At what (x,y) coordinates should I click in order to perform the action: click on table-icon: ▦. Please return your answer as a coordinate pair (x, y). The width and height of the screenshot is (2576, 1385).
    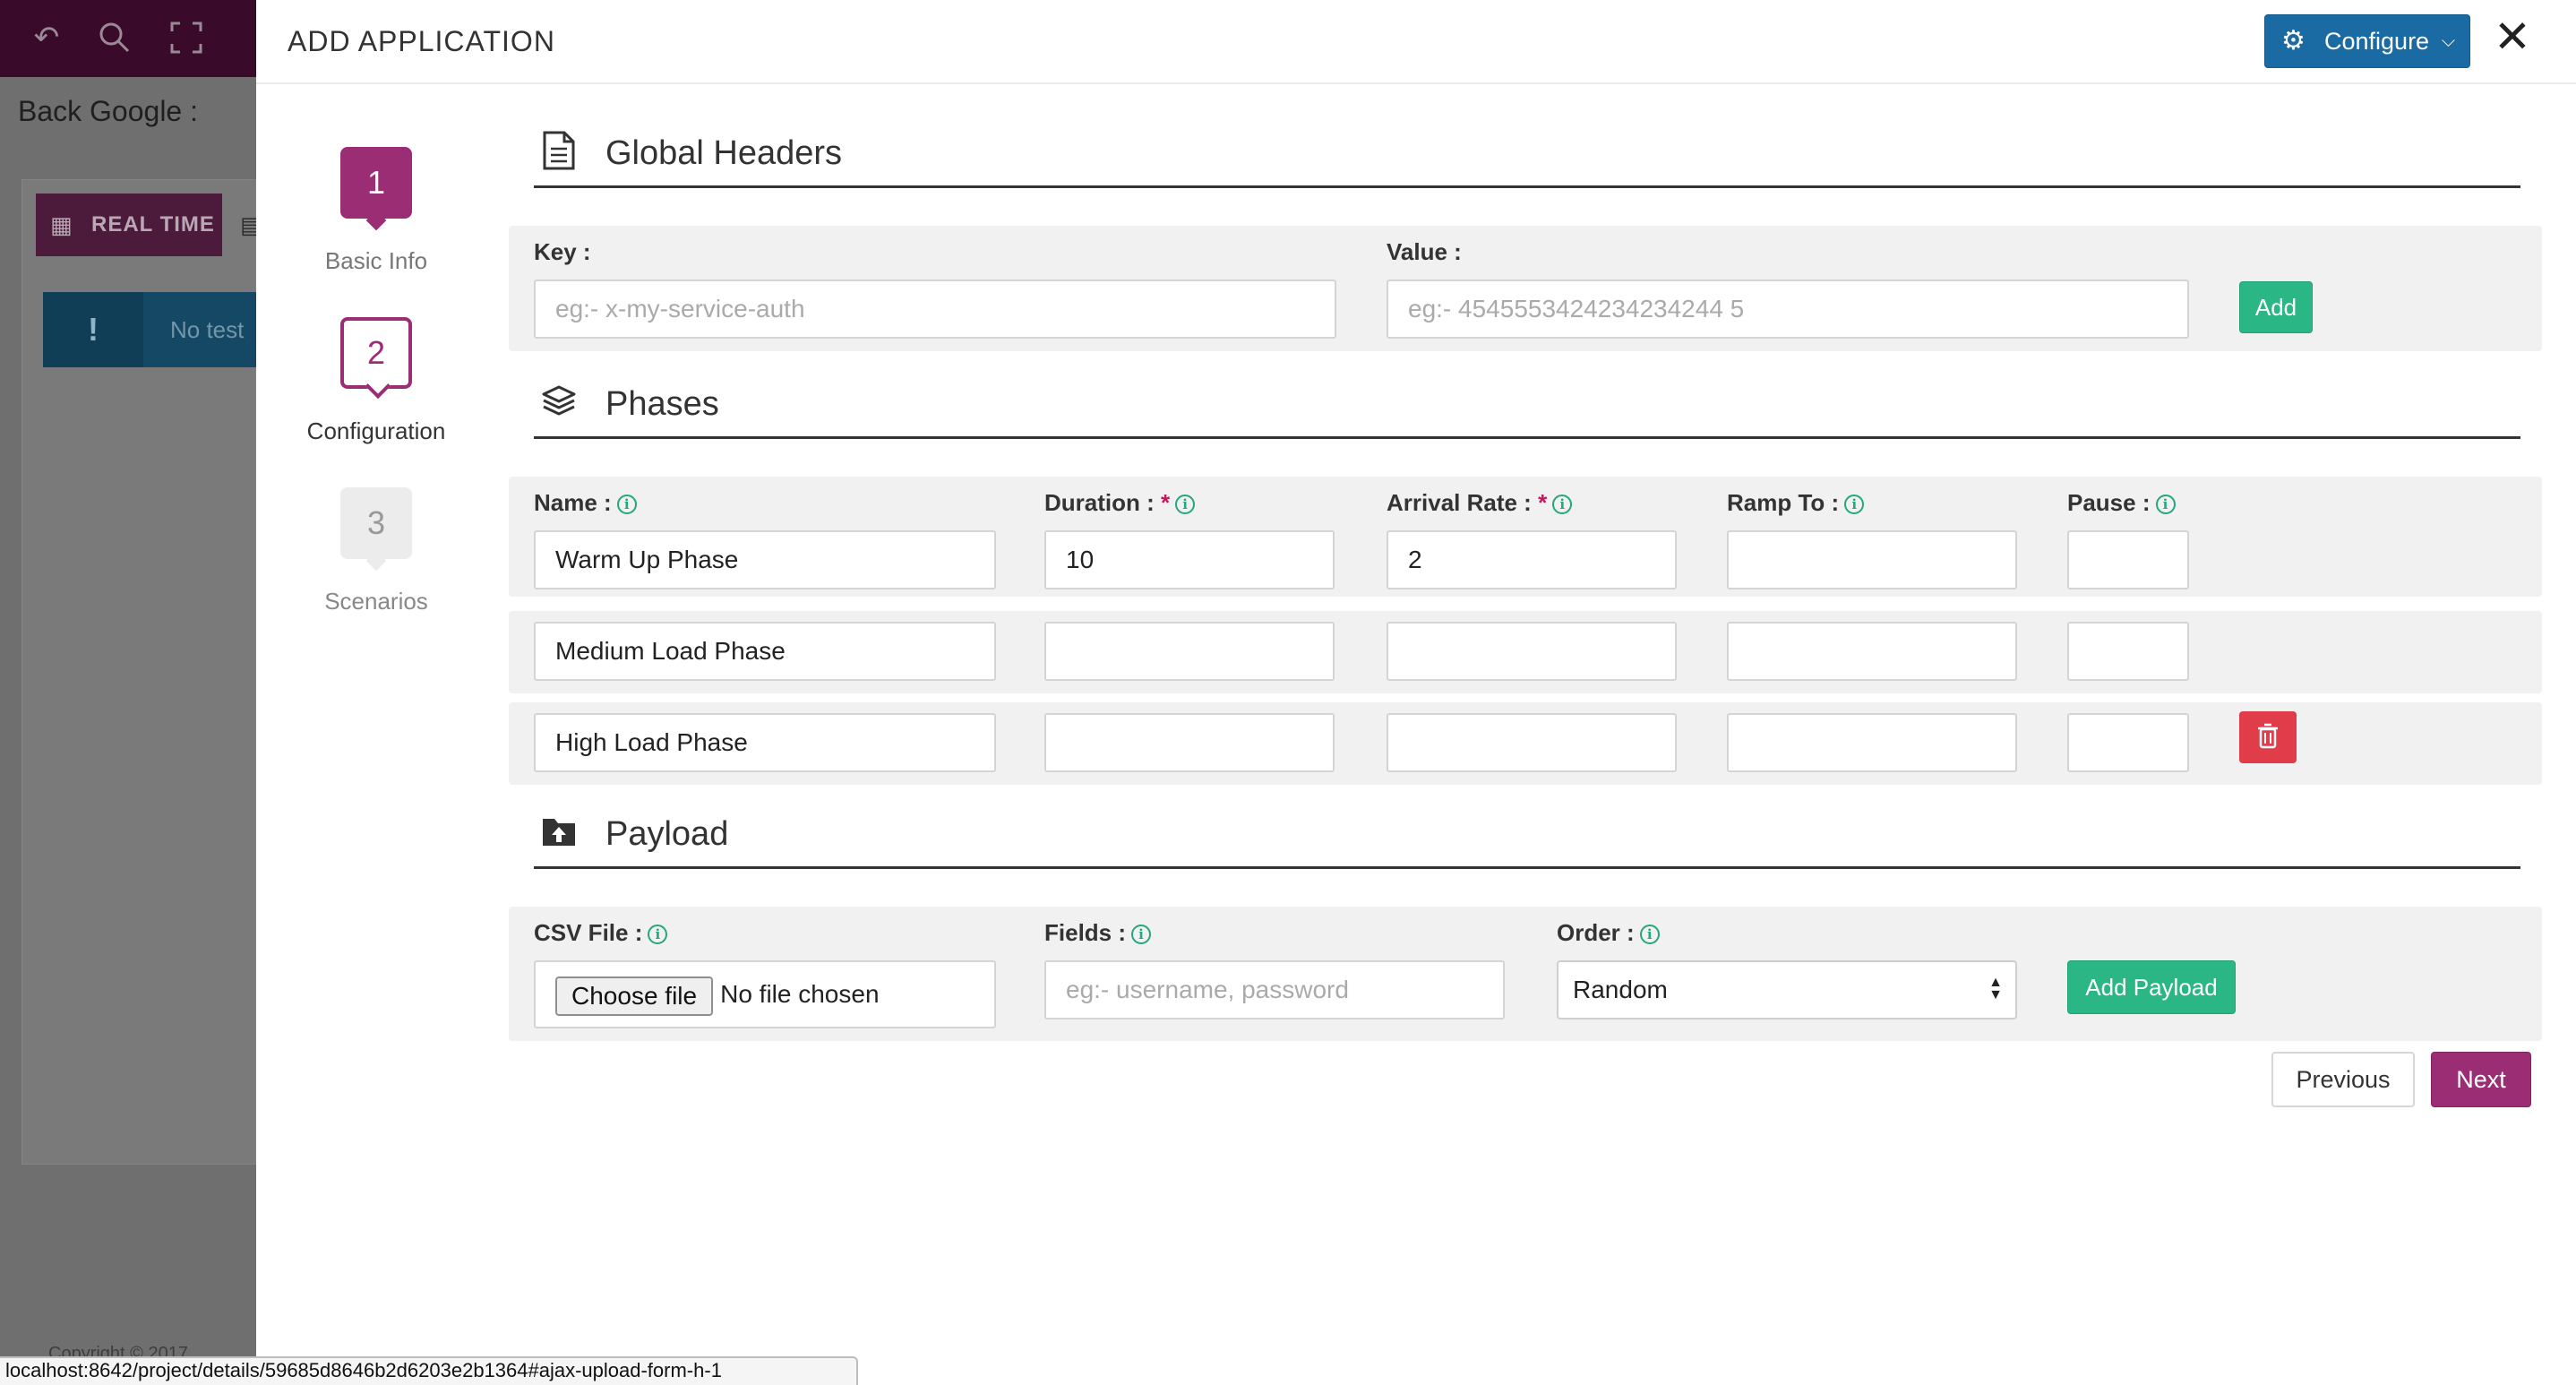
    Looking at the image, I should click on (61, 224).